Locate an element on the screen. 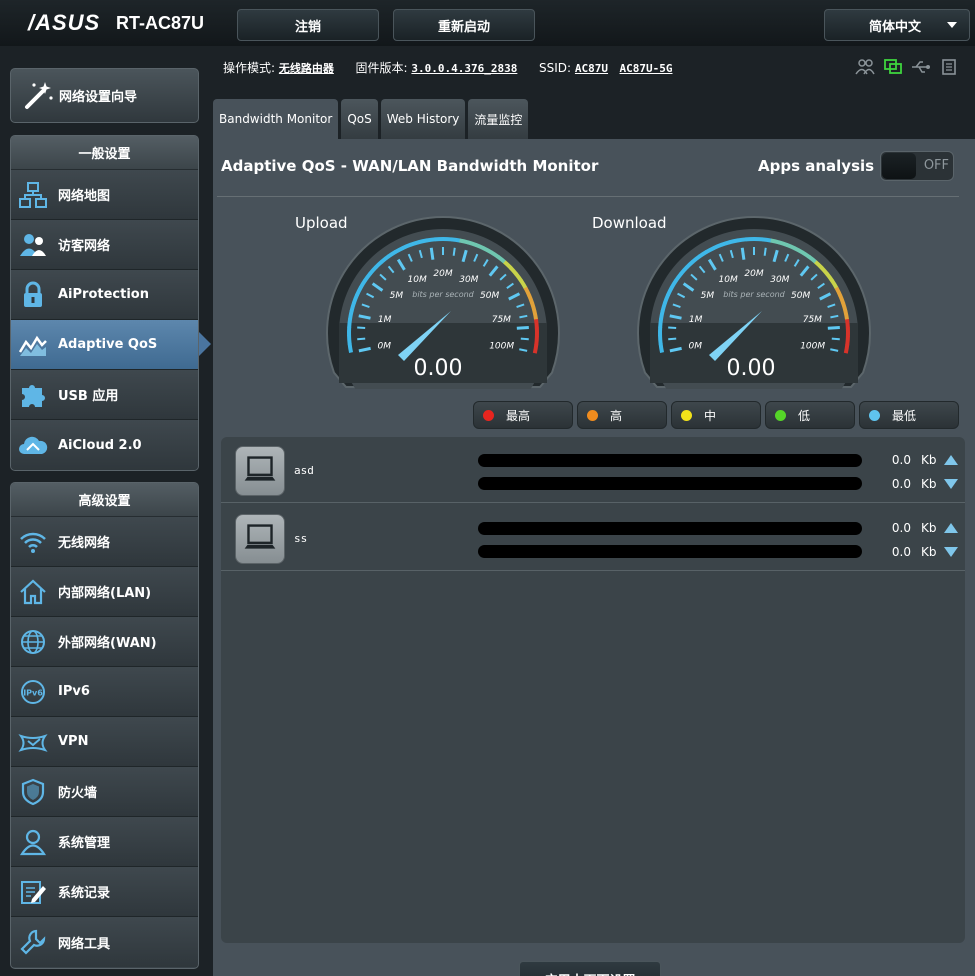  sidebar-item-label: 网络工具 is located at coordinates (84, 944).